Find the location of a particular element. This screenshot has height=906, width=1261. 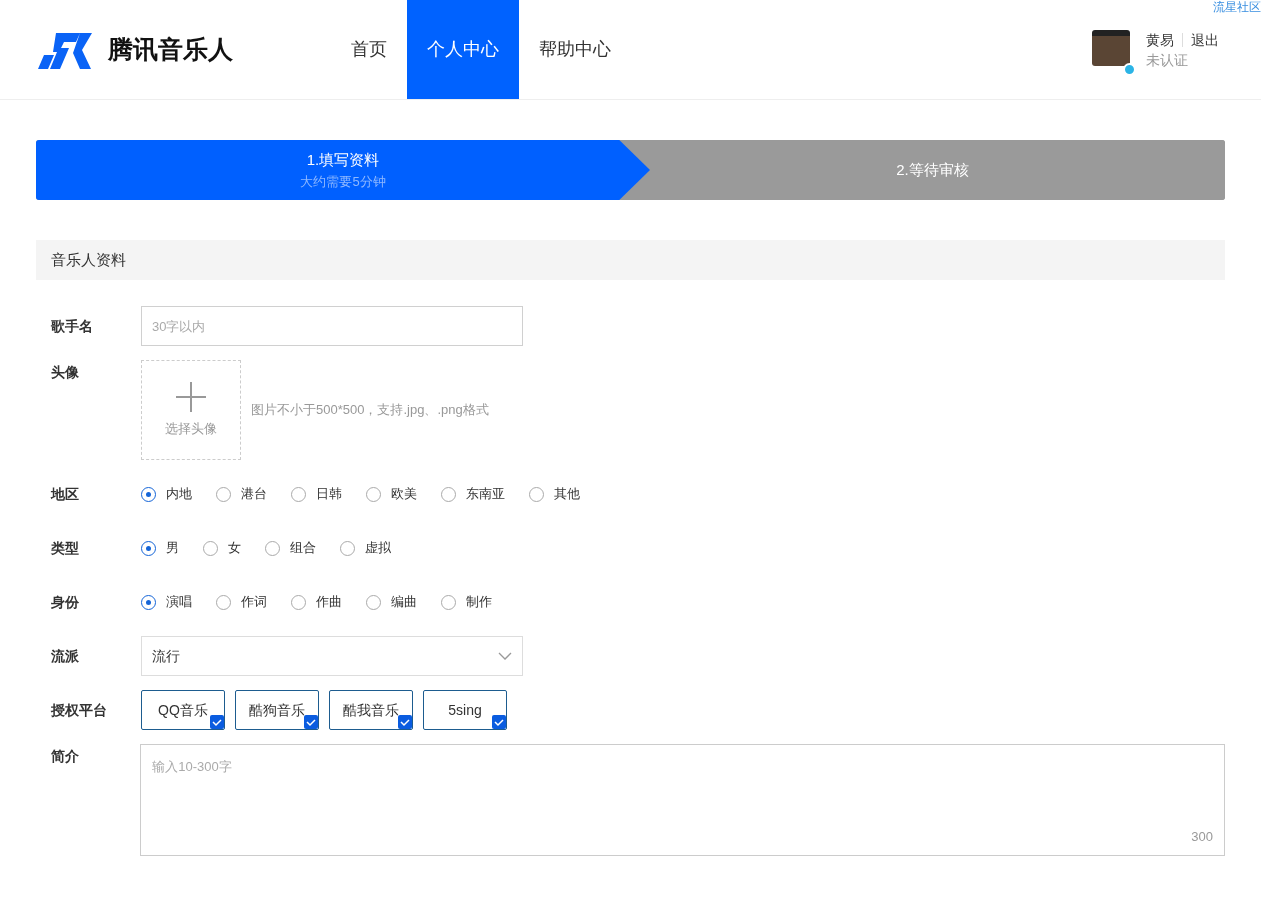

radio-option: 组合 is located at coordinates (290, 548).